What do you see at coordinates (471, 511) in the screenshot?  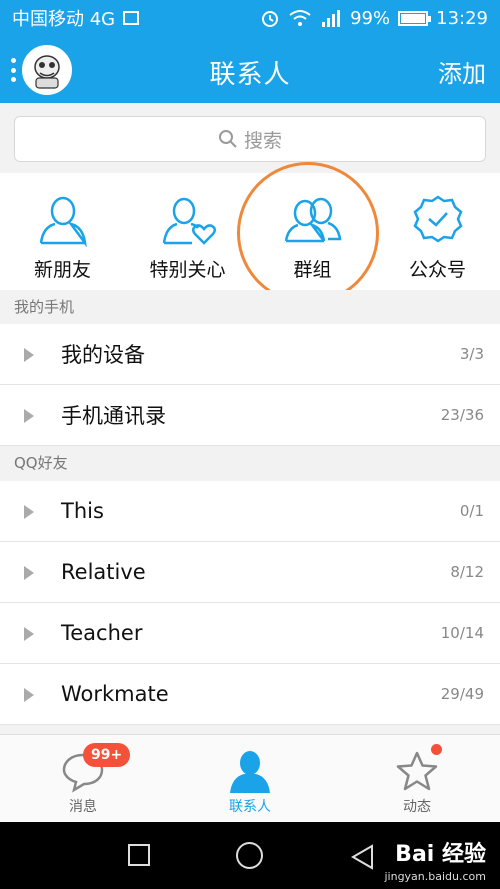 I see `group-count: 0/1` at bounding box center [471, 511].